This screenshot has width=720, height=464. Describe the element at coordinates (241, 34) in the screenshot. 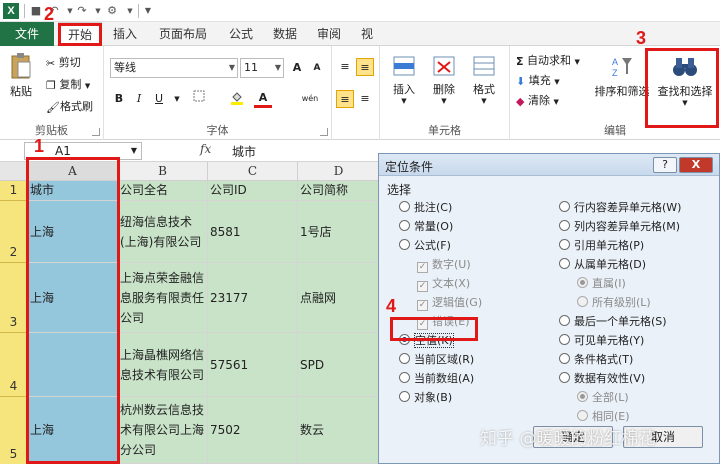

I see `tab-formulas: 公式` at that location.